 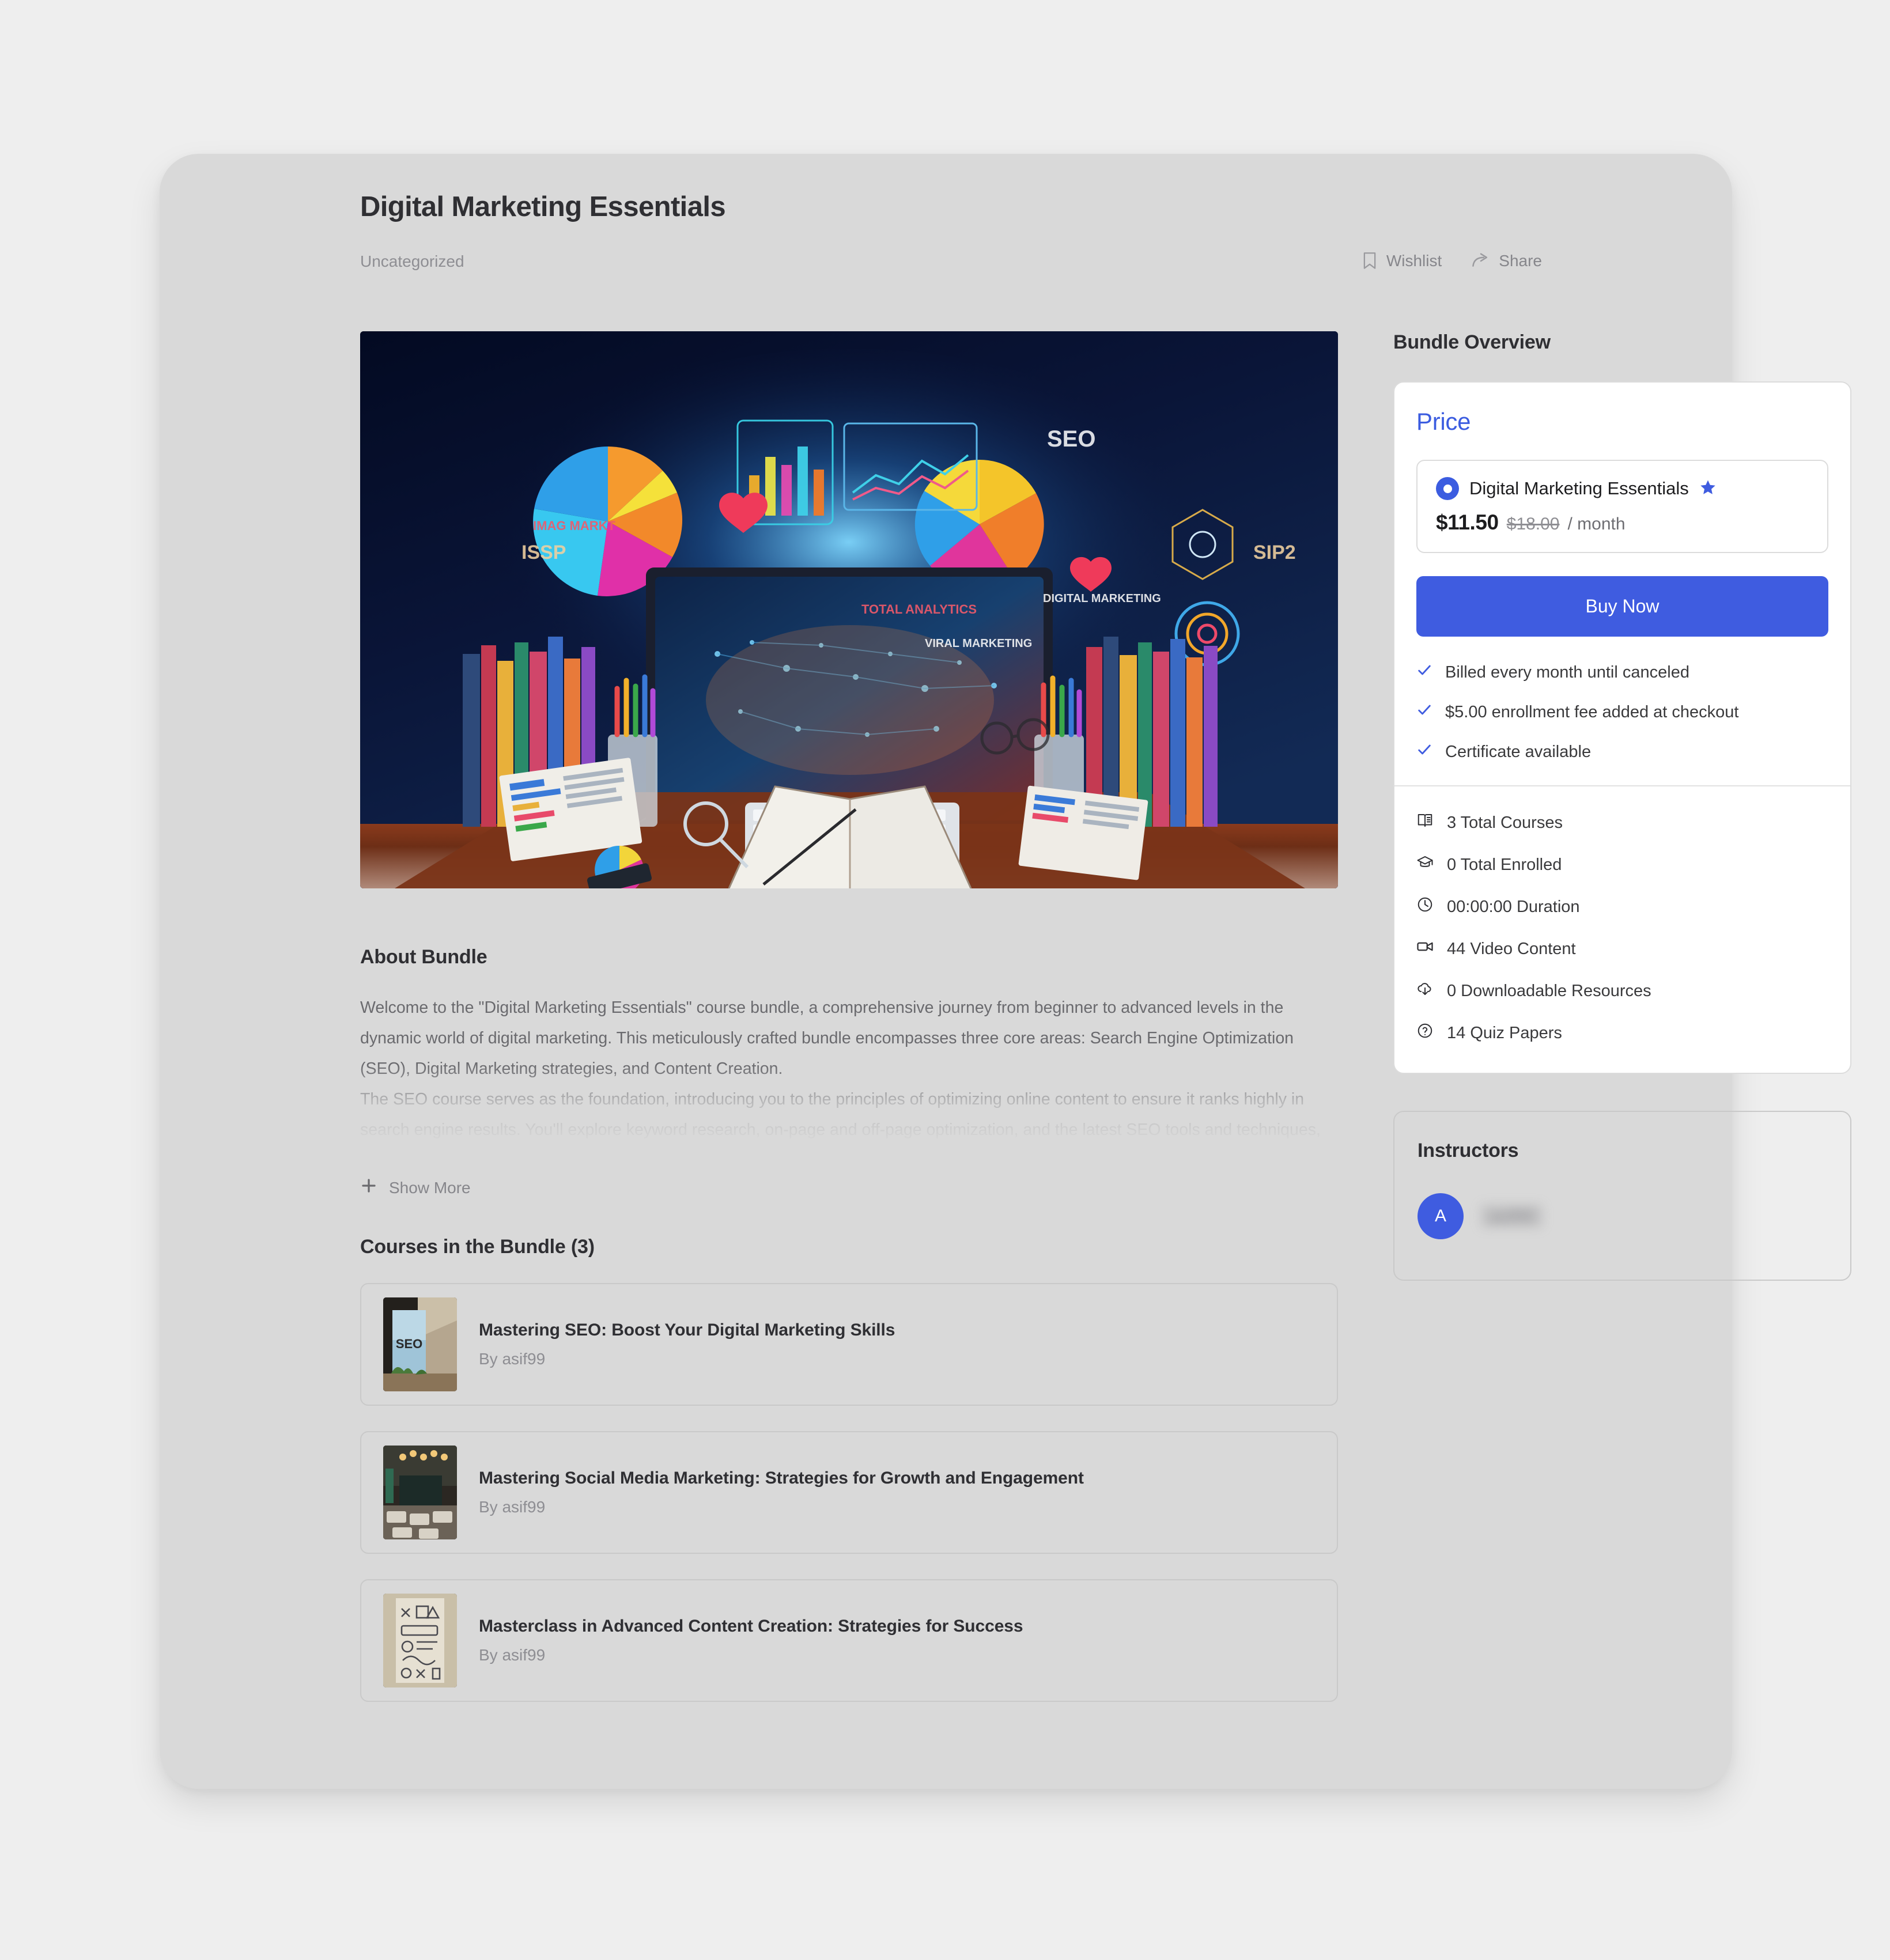 I want to click on wishlist-button: Wishlist, so click(x=1402, y=261).